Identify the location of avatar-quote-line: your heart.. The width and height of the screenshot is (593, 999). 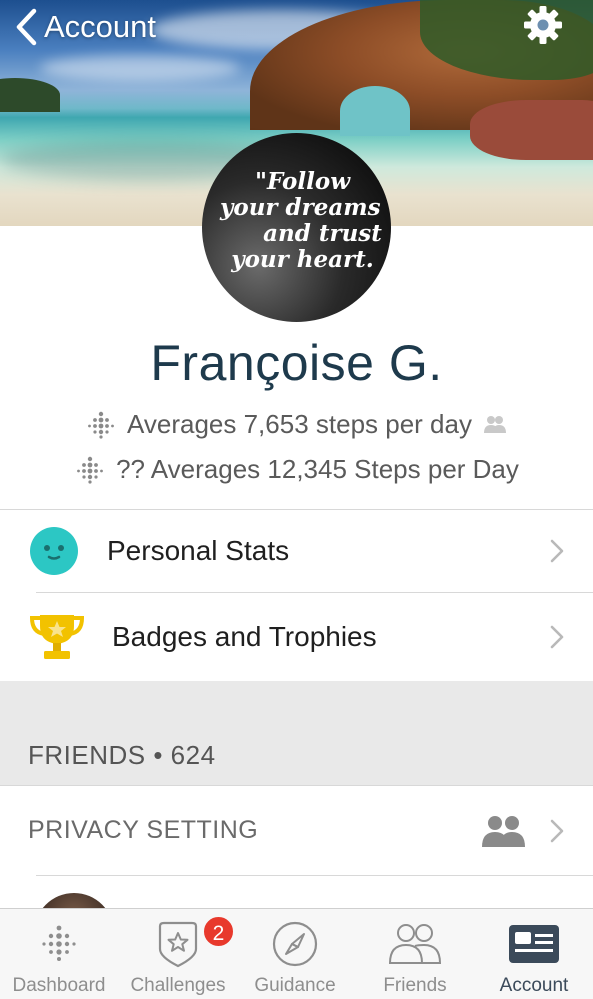
(302, 259).